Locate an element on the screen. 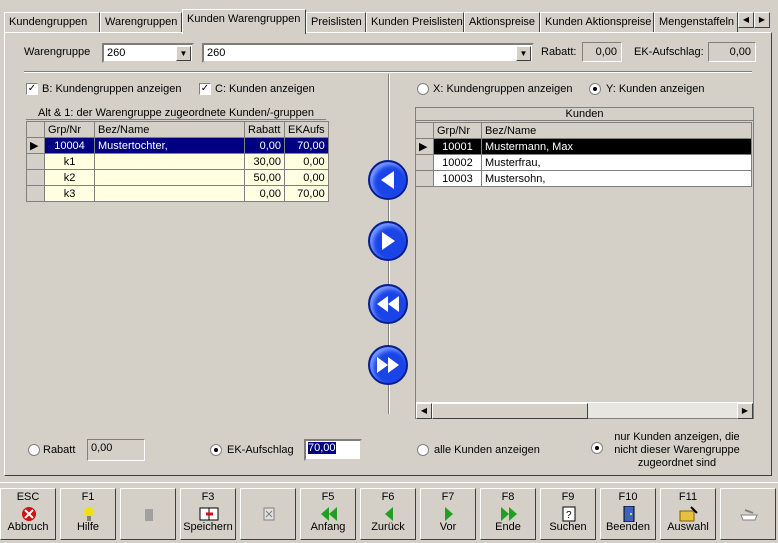 Image resolution: width=778 pixels, height=543 pixels. tab-preislisten: Preislisten is located at coordinates (336, 22).